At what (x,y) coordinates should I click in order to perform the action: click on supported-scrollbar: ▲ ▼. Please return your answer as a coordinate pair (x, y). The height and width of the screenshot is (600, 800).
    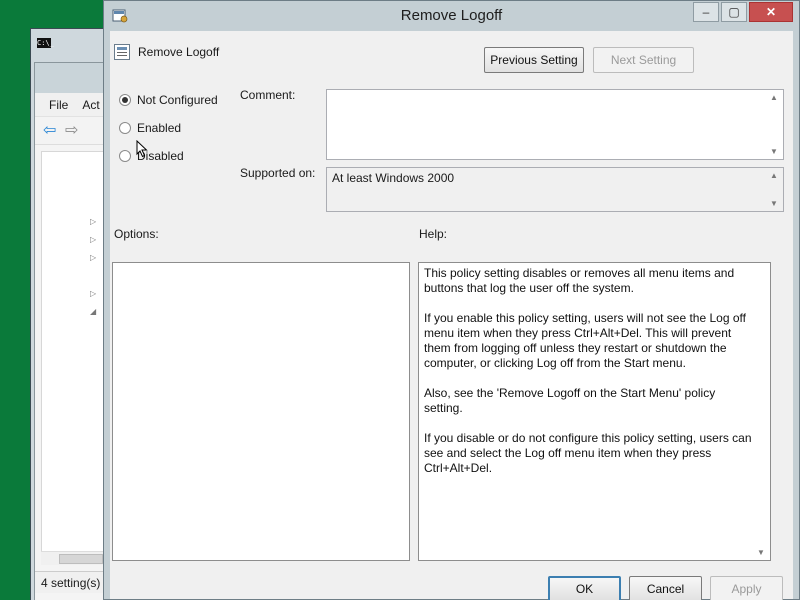
    Looking at the image, I should click on (775, 189).